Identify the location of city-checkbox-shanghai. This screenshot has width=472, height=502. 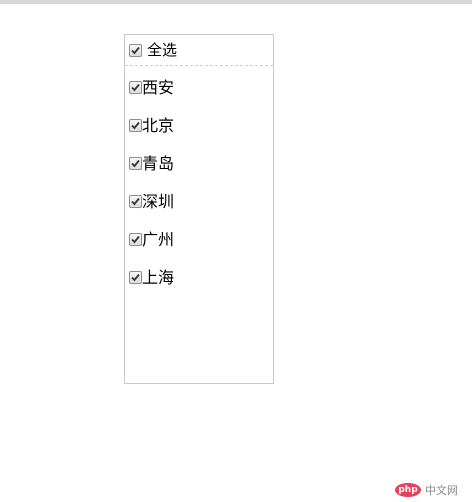
(135, 277).